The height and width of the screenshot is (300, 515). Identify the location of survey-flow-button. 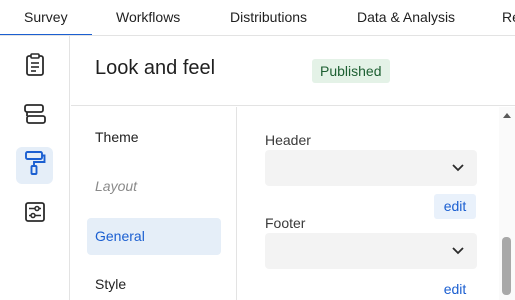
(34, 116).